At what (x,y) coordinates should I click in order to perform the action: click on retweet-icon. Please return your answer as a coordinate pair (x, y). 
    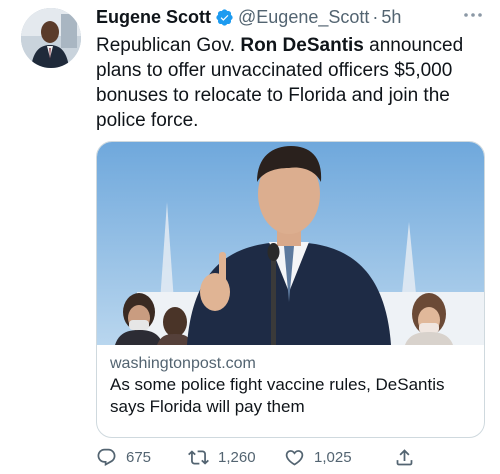
    Looking at the image, I should click on (198, 457).